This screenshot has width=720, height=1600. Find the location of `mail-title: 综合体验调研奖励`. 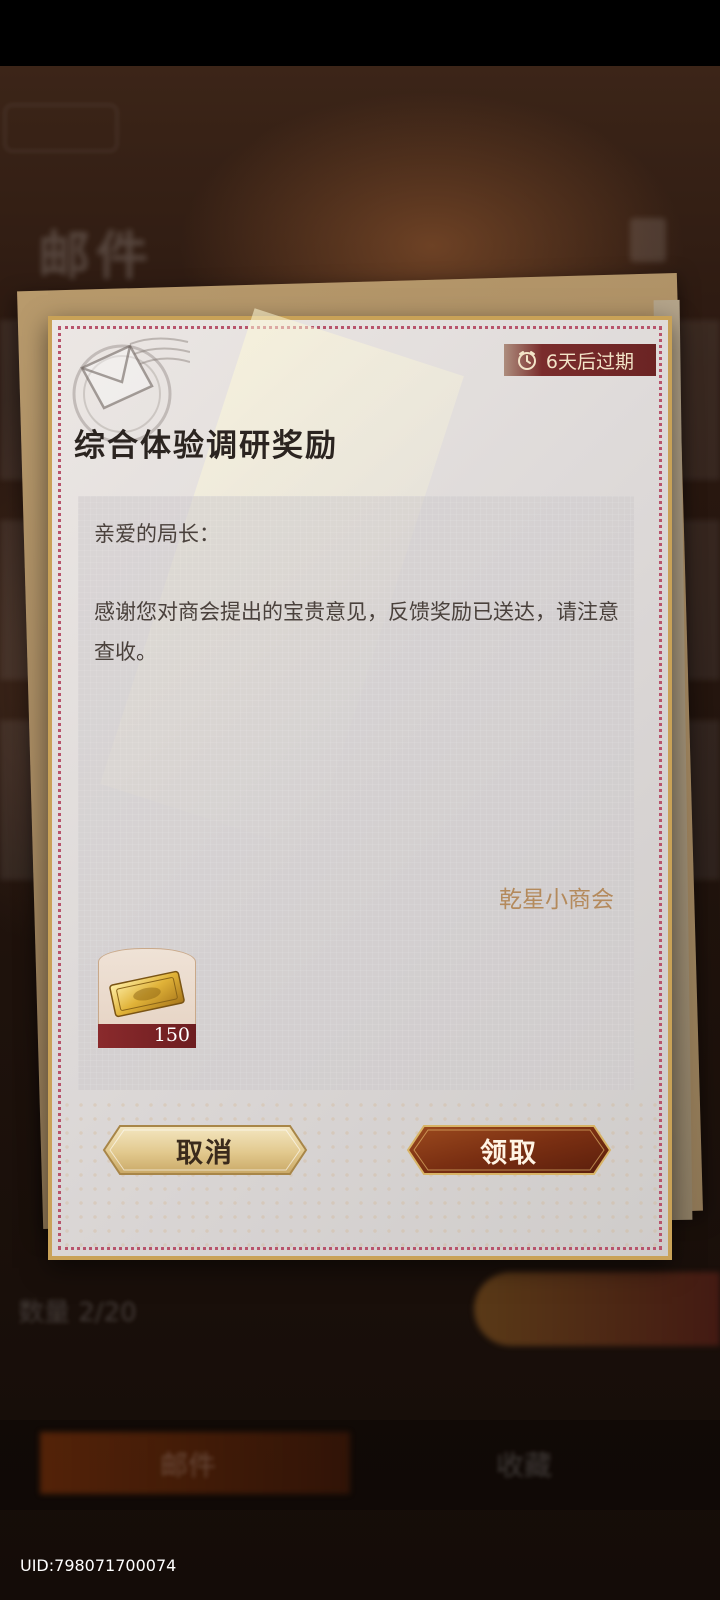

mail-title: 综合体验调研奖励 is located at coordinates (206, 446).